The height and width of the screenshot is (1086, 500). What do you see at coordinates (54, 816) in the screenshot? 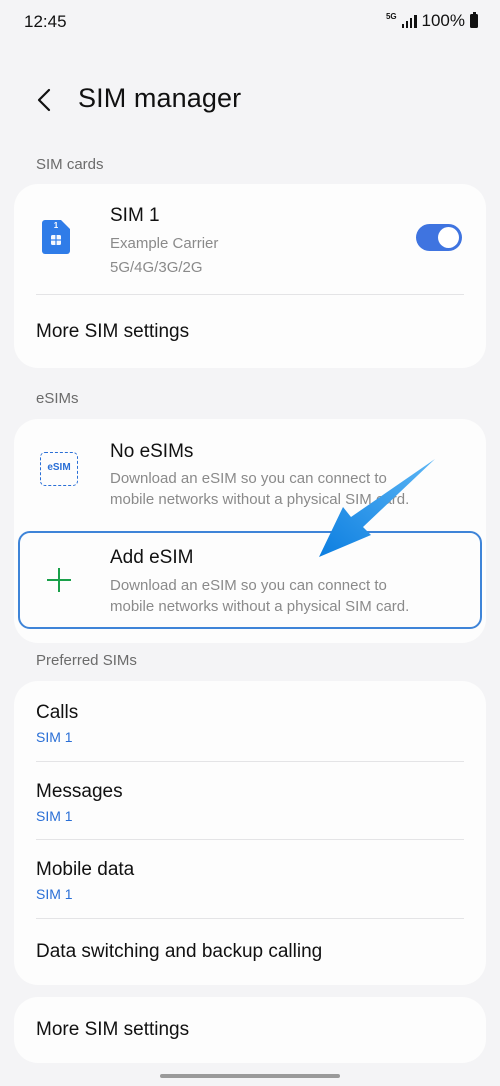
I see `messages-value: SIM 1` at bounding box center [54, 816].